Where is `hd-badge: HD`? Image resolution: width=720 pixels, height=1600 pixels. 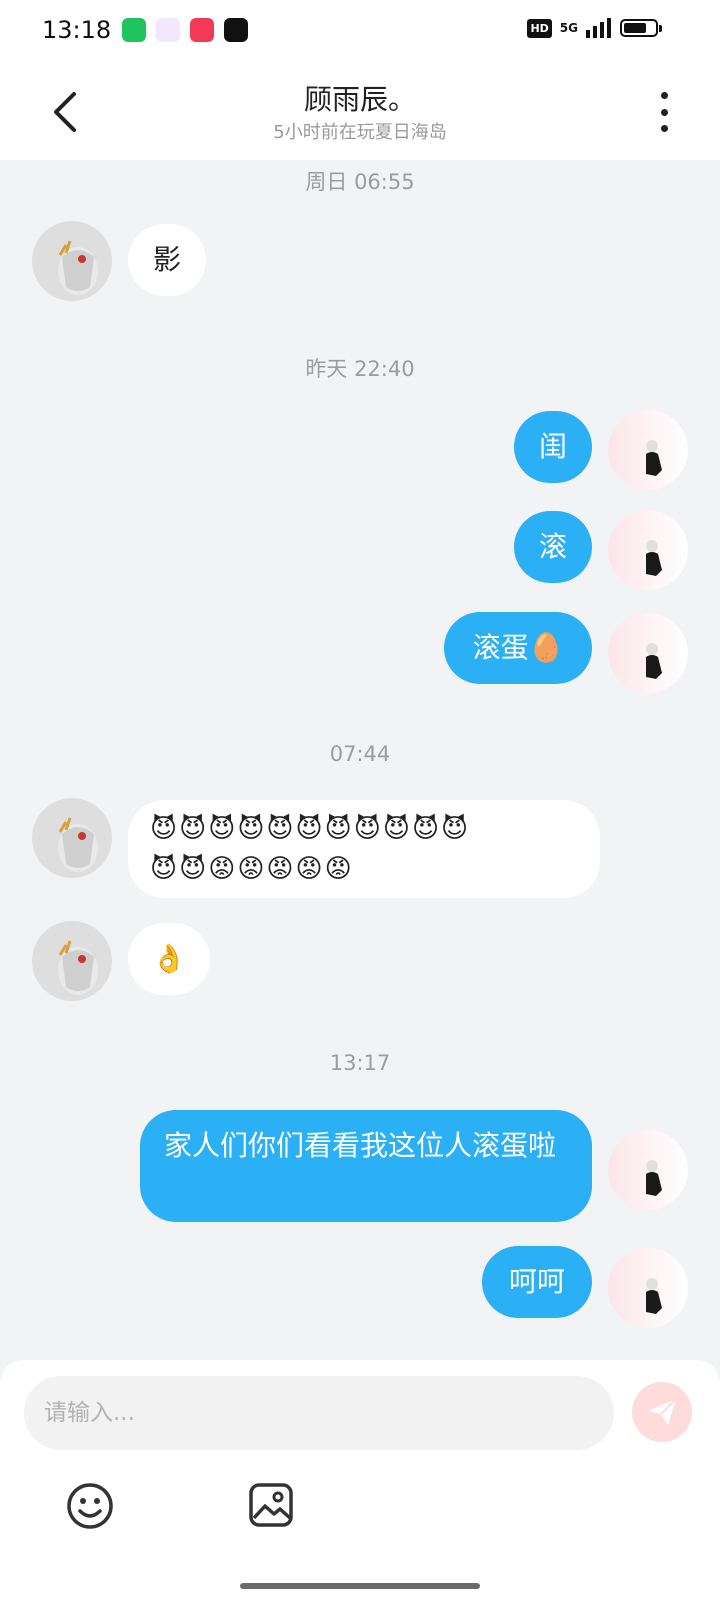
hd-badge: HD is located at coordinates (539, 28).